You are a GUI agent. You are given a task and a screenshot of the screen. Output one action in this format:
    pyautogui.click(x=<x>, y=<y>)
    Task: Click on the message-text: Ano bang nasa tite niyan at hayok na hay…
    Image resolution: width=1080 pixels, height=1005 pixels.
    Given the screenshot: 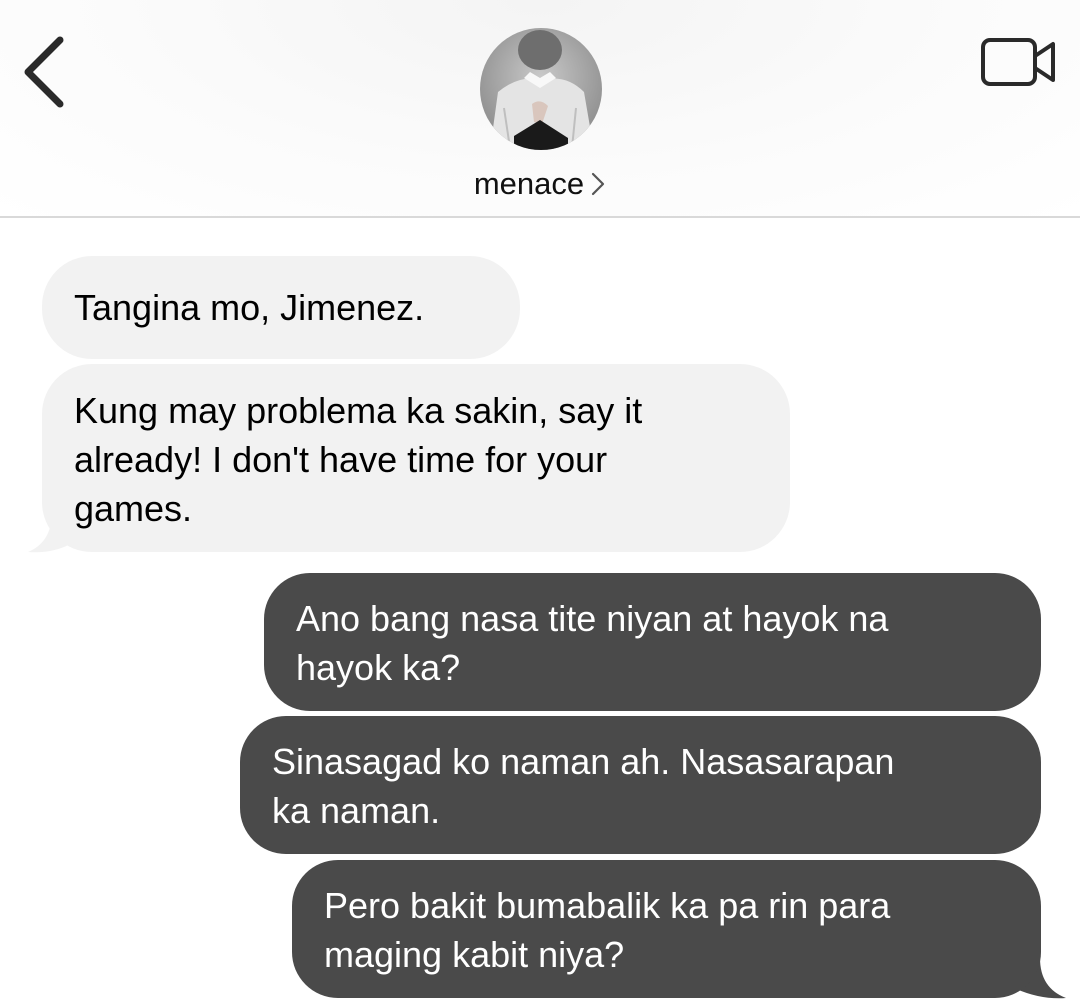 What is the action you would take?
    pyautogui.click(x=592, y=643)
    